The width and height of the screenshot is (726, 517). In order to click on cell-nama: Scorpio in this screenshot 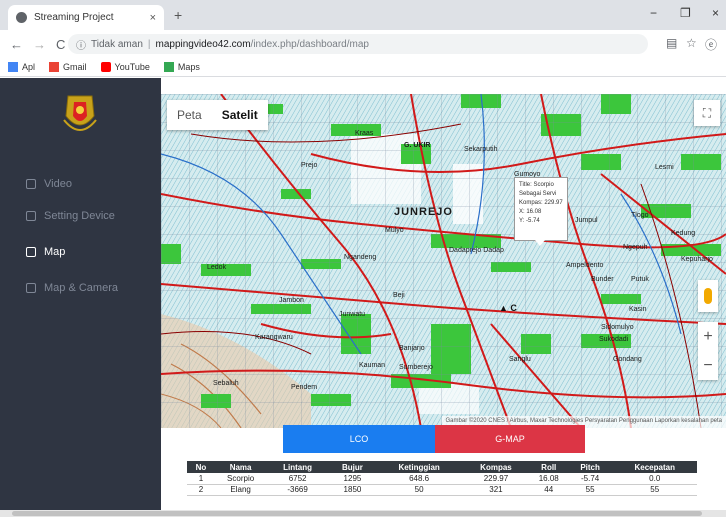, I will do `click(240, 479)`.